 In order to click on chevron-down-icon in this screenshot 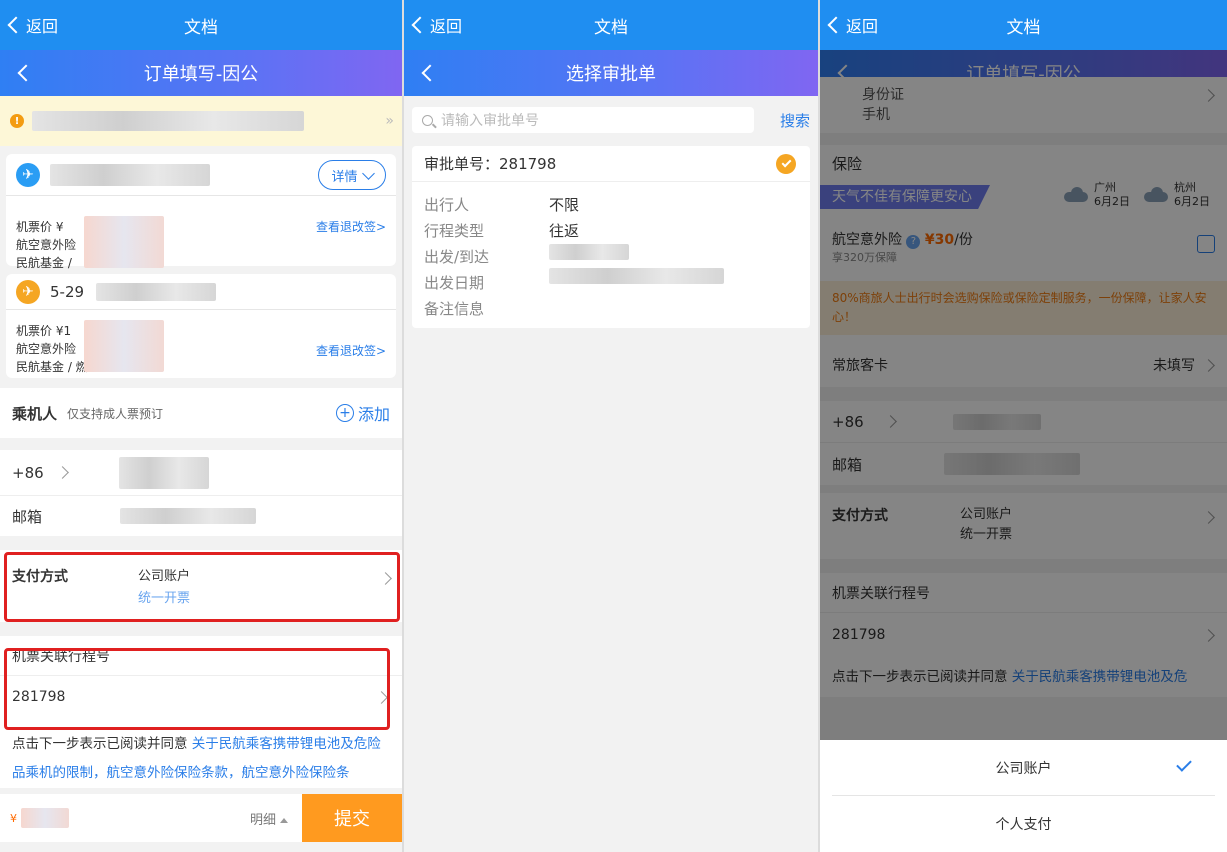, I will do `click(368, 173)`.